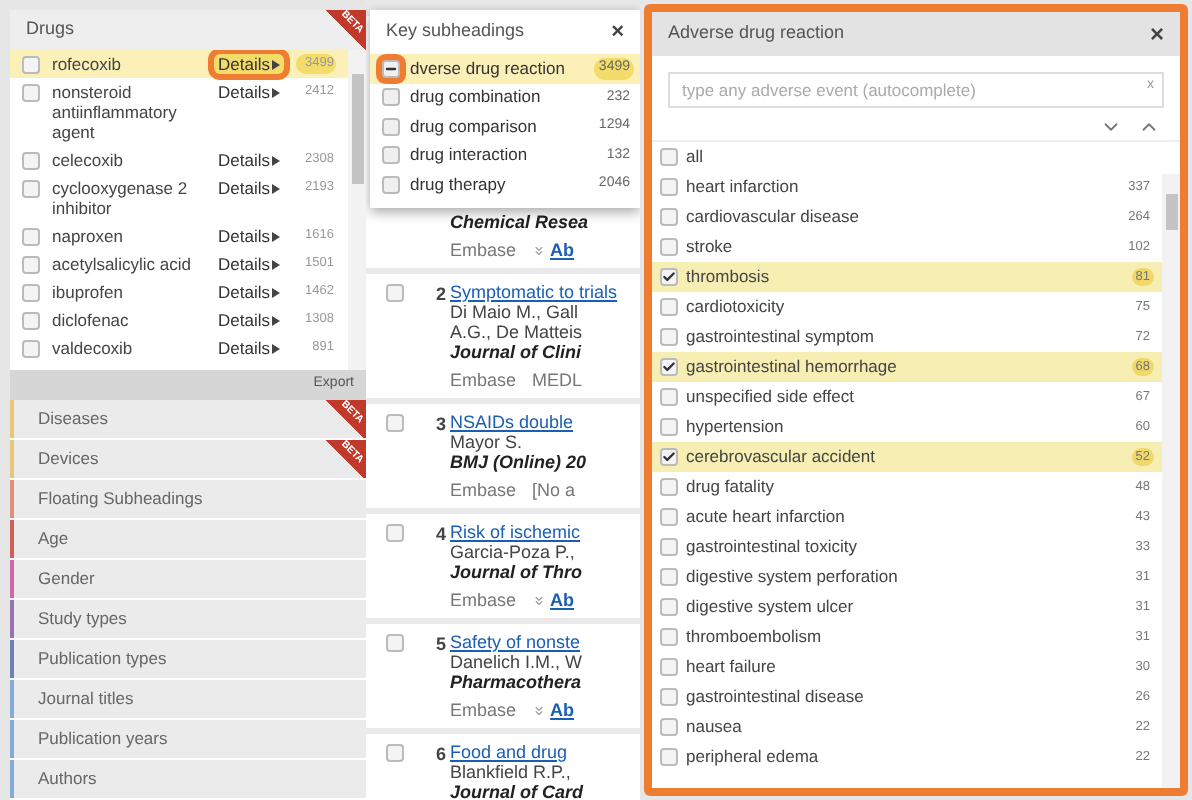 This screenshot has height=800, width=1192. What do you see at coordinates (771, 397) in the screenshot?
I see `reaction-name: unspecified side effect` at bounding box center [771, 397].